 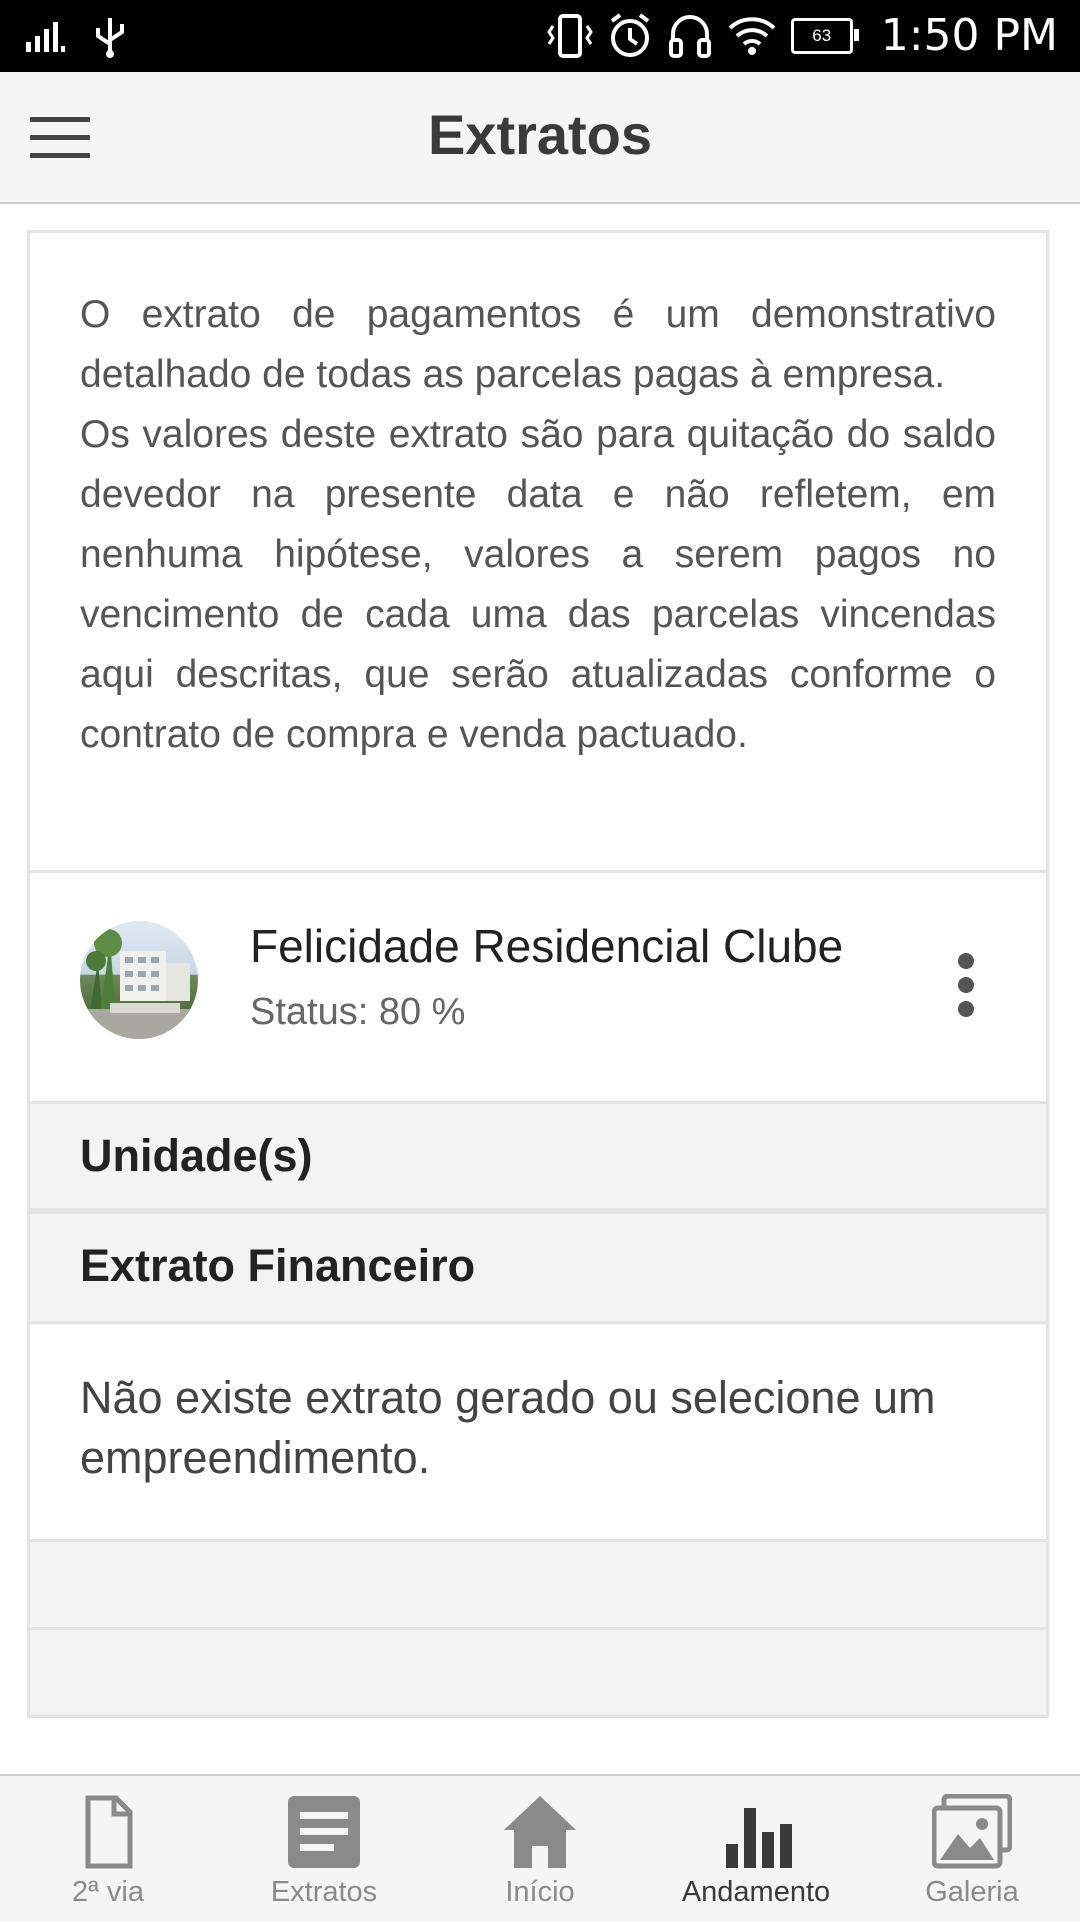 What do you see at coordinates (752, 35) in the screenshot?
I see `wifi-icon` at bounding box center [752, 35].